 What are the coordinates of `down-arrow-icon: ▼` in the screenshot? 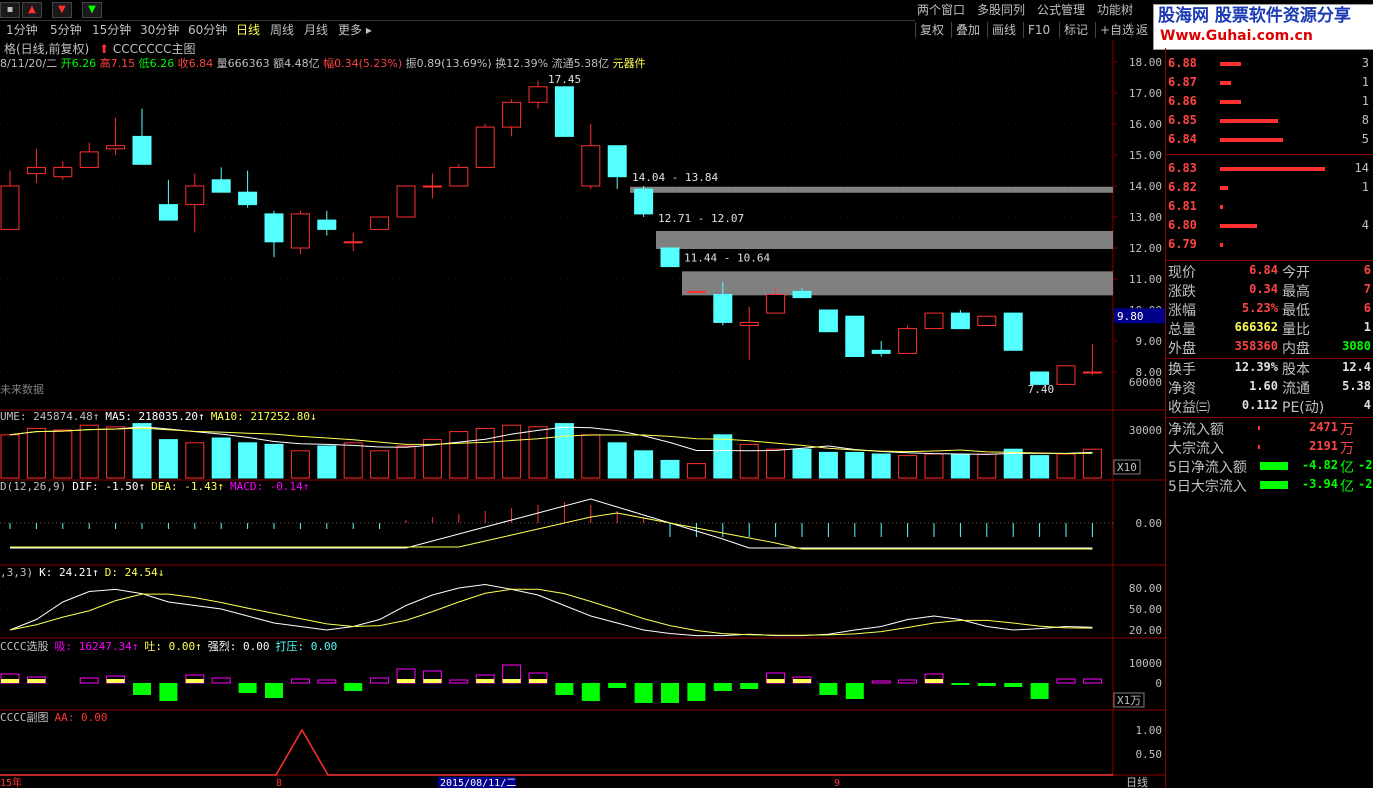 It's located at (62, 10).